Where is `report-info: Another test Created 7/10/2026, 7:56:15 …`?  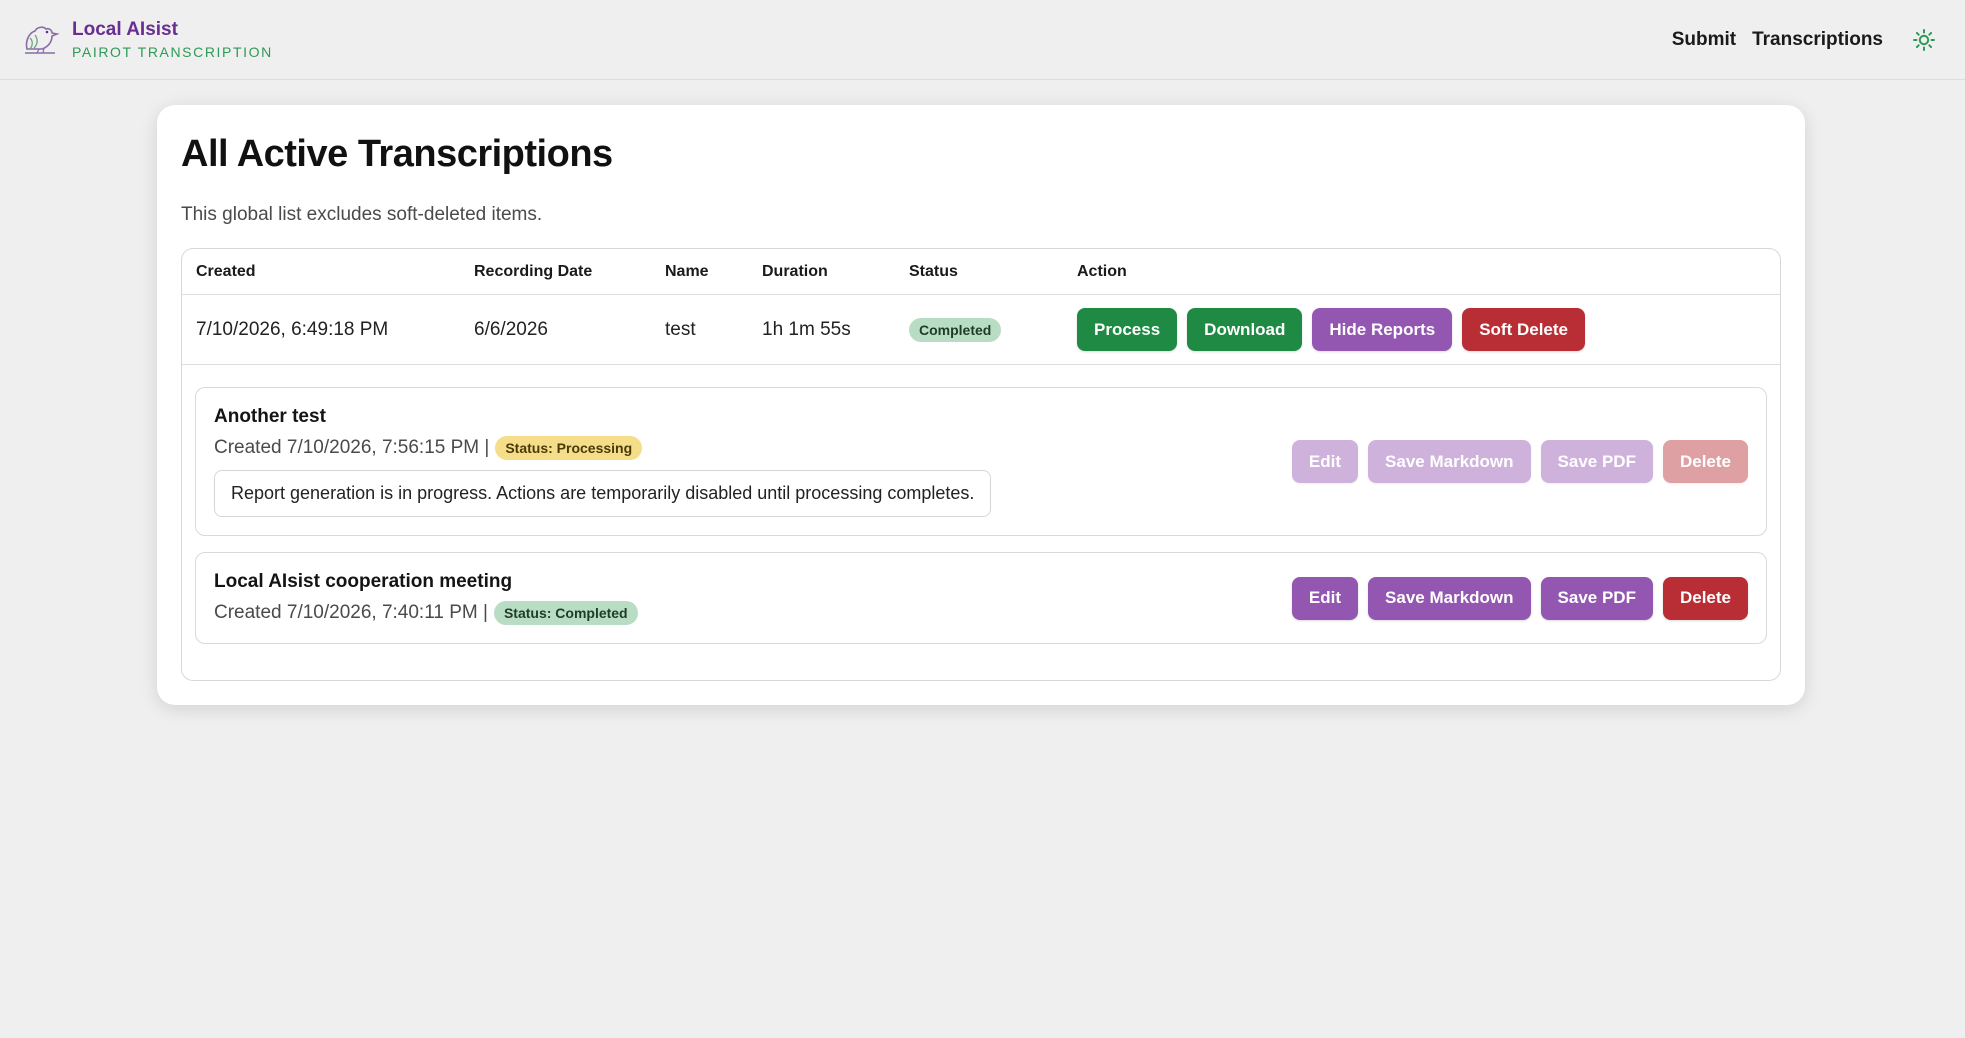 report-info: Another test Created 7/10/2026, 7:56:15 … is located at coordinates (603, 461).